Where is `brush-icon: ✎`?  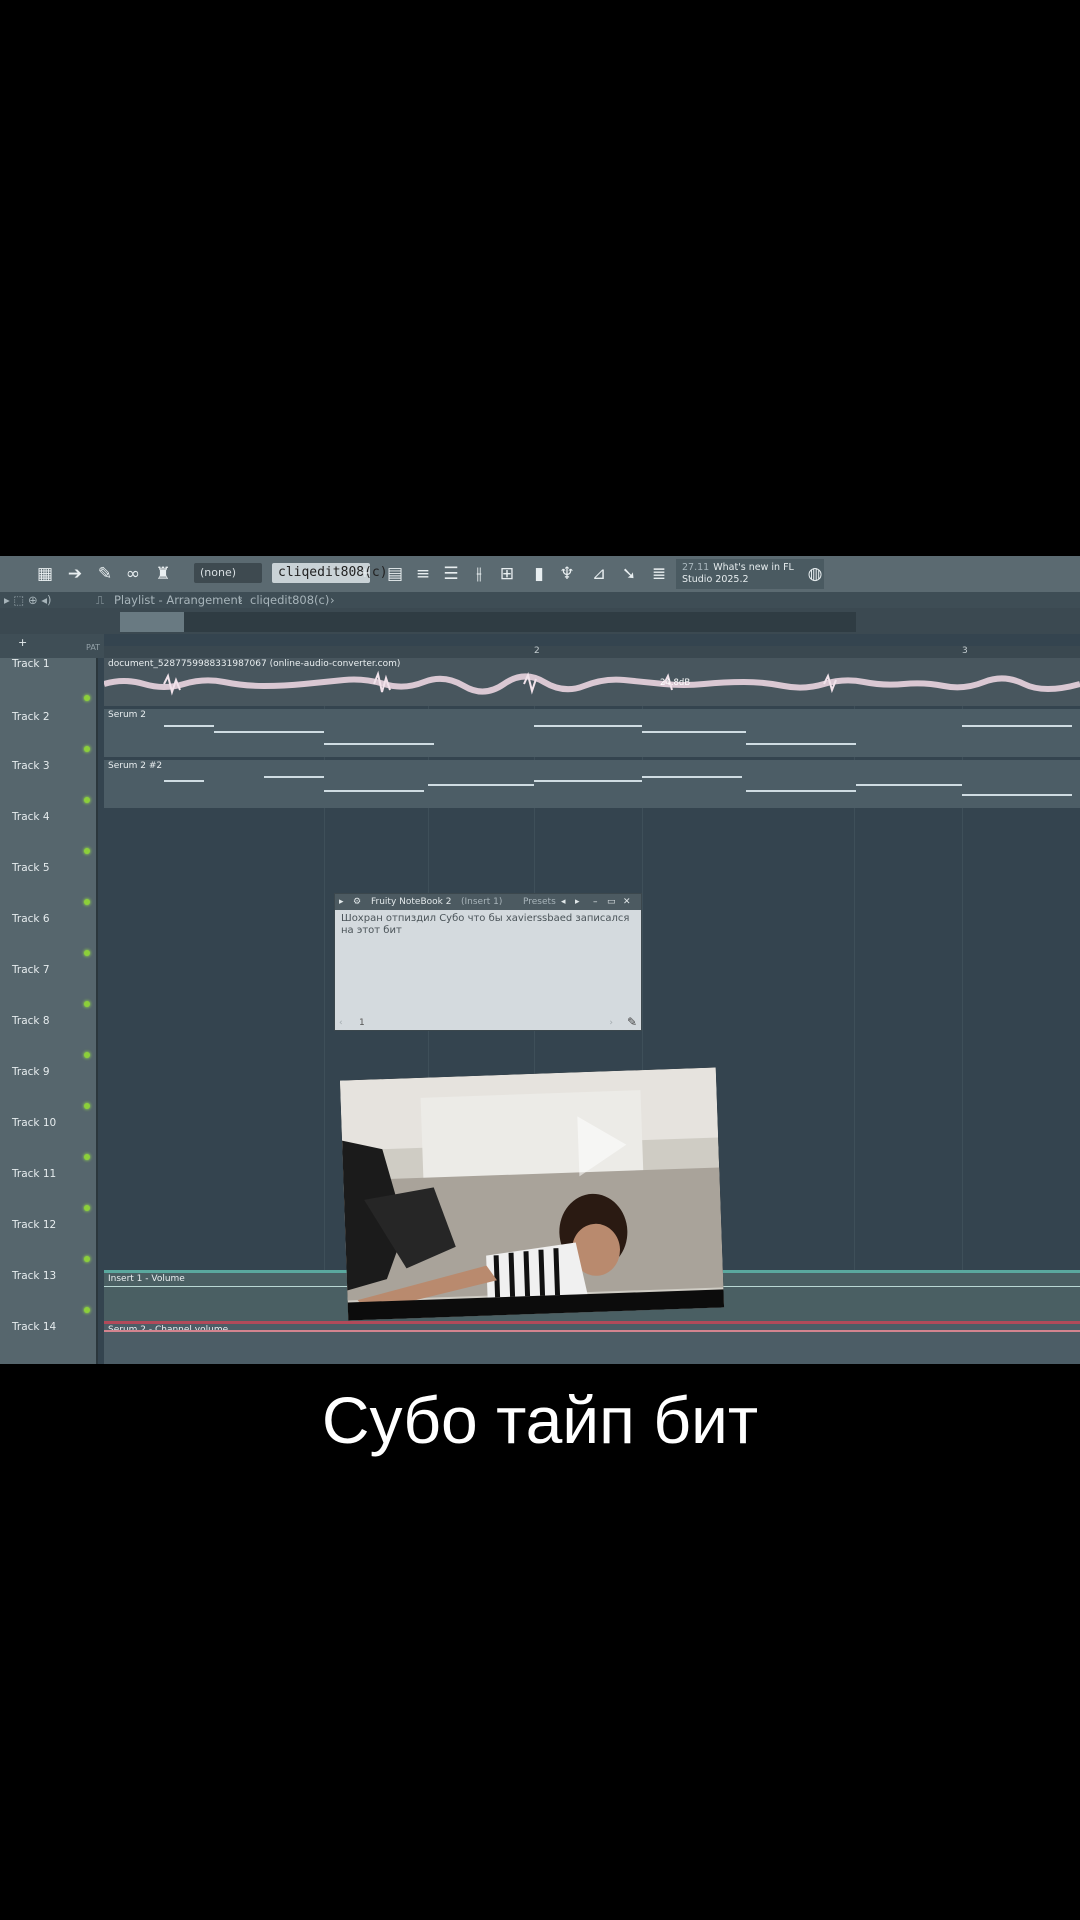 brush-icon: ✎ is located at coordinates (105, 574).